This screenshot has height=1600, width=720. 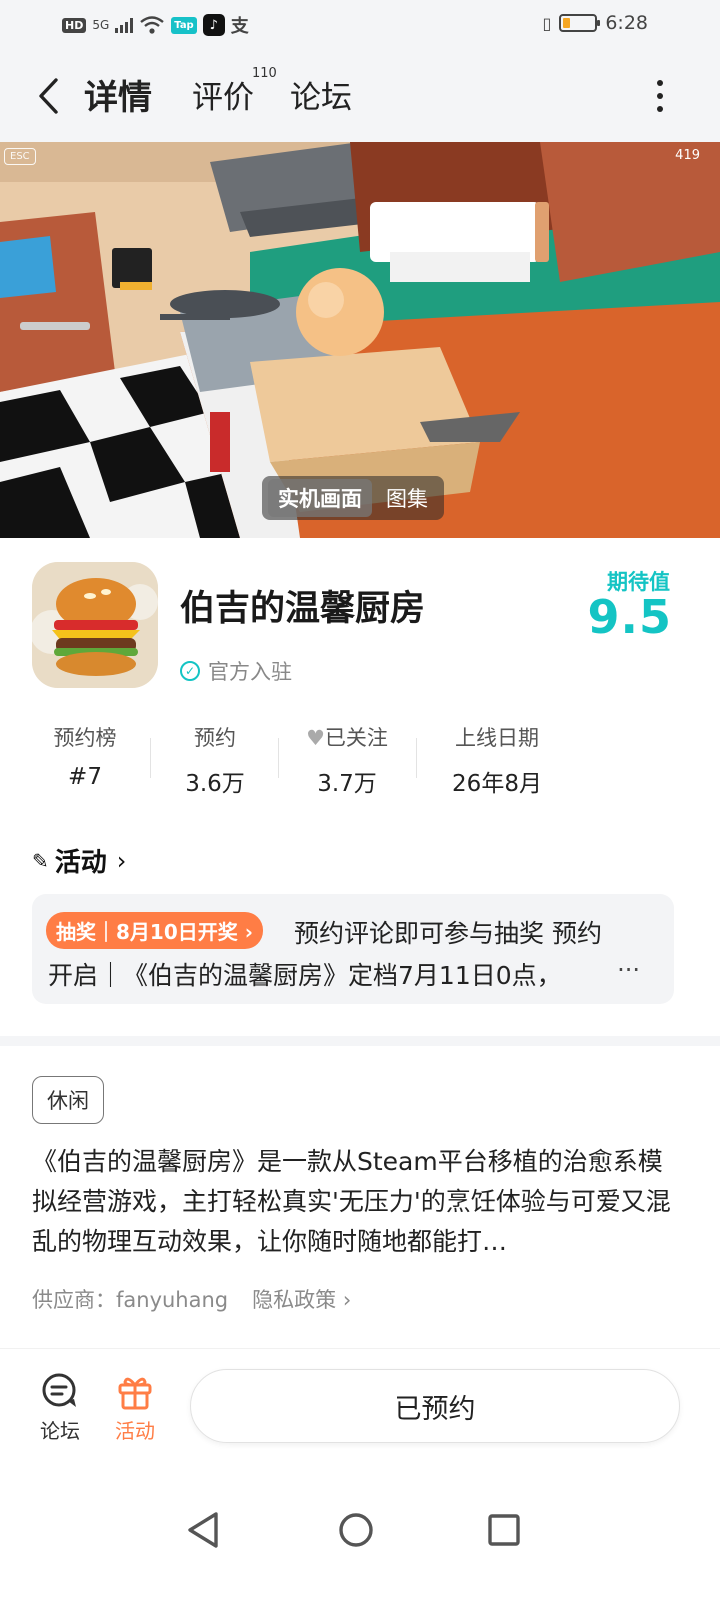 What do you see at coordinates (20, 156) in the screenshot?
I see `esc-button: ESC` at bounding box center [20, 156].